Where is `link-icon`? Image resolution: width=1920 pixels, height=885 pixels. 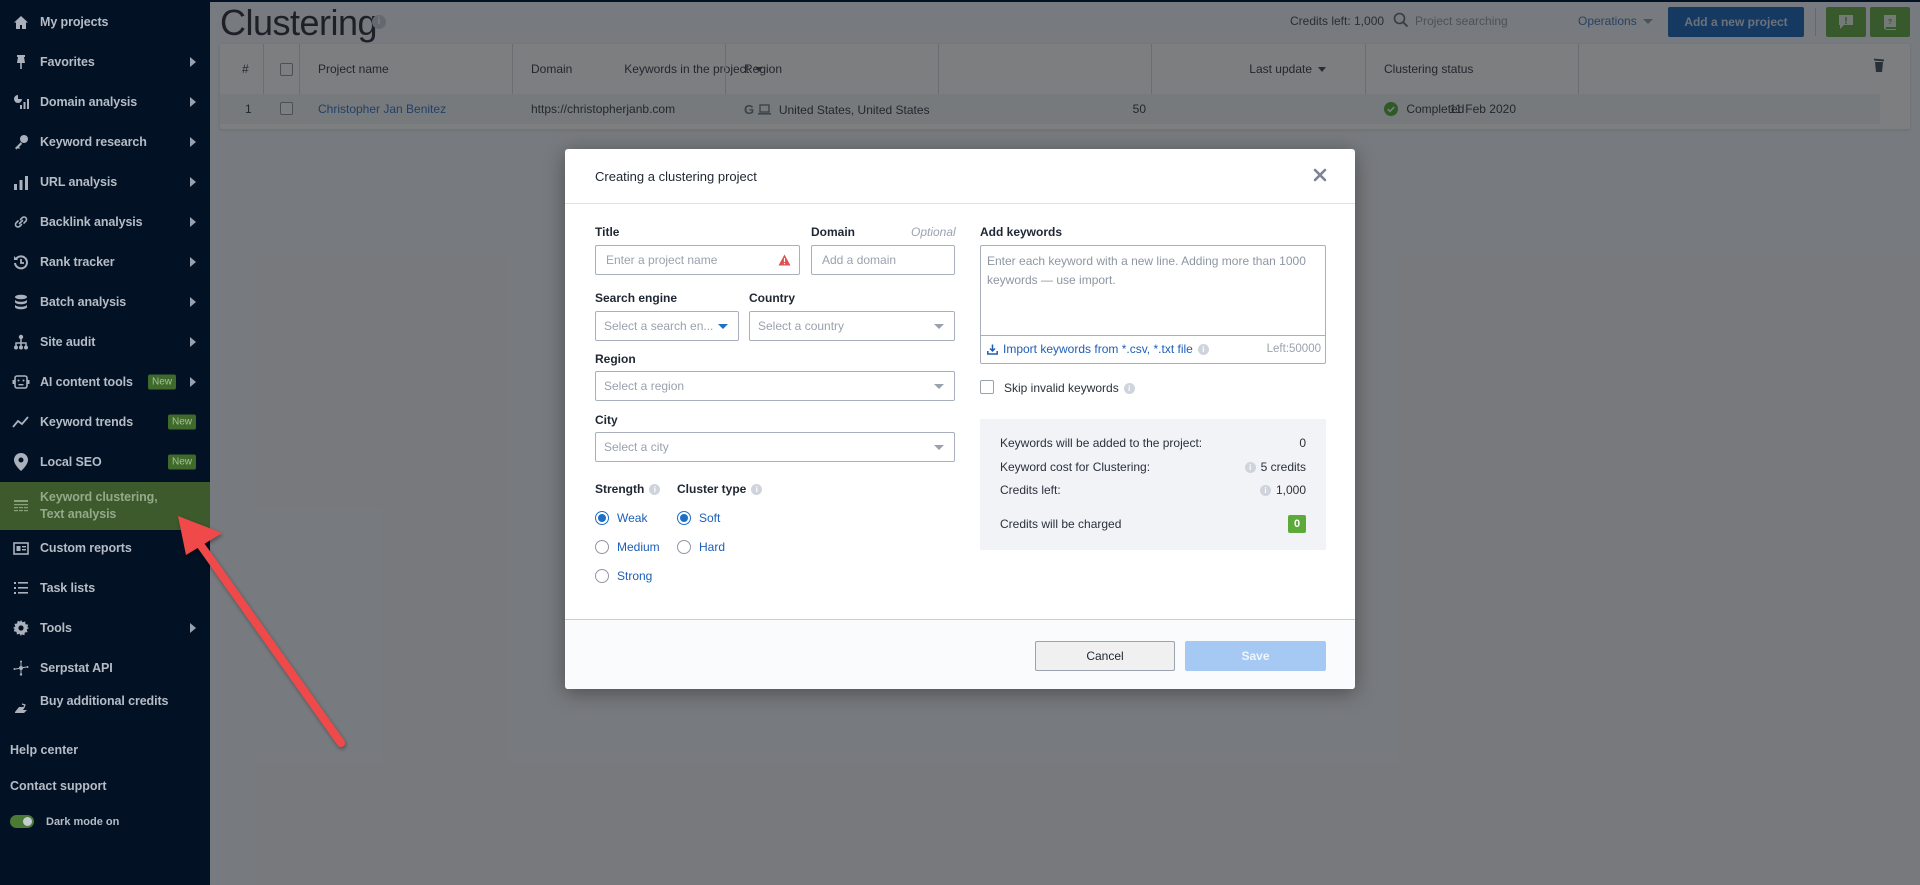 link-icon is located at coordinates (21, 222).